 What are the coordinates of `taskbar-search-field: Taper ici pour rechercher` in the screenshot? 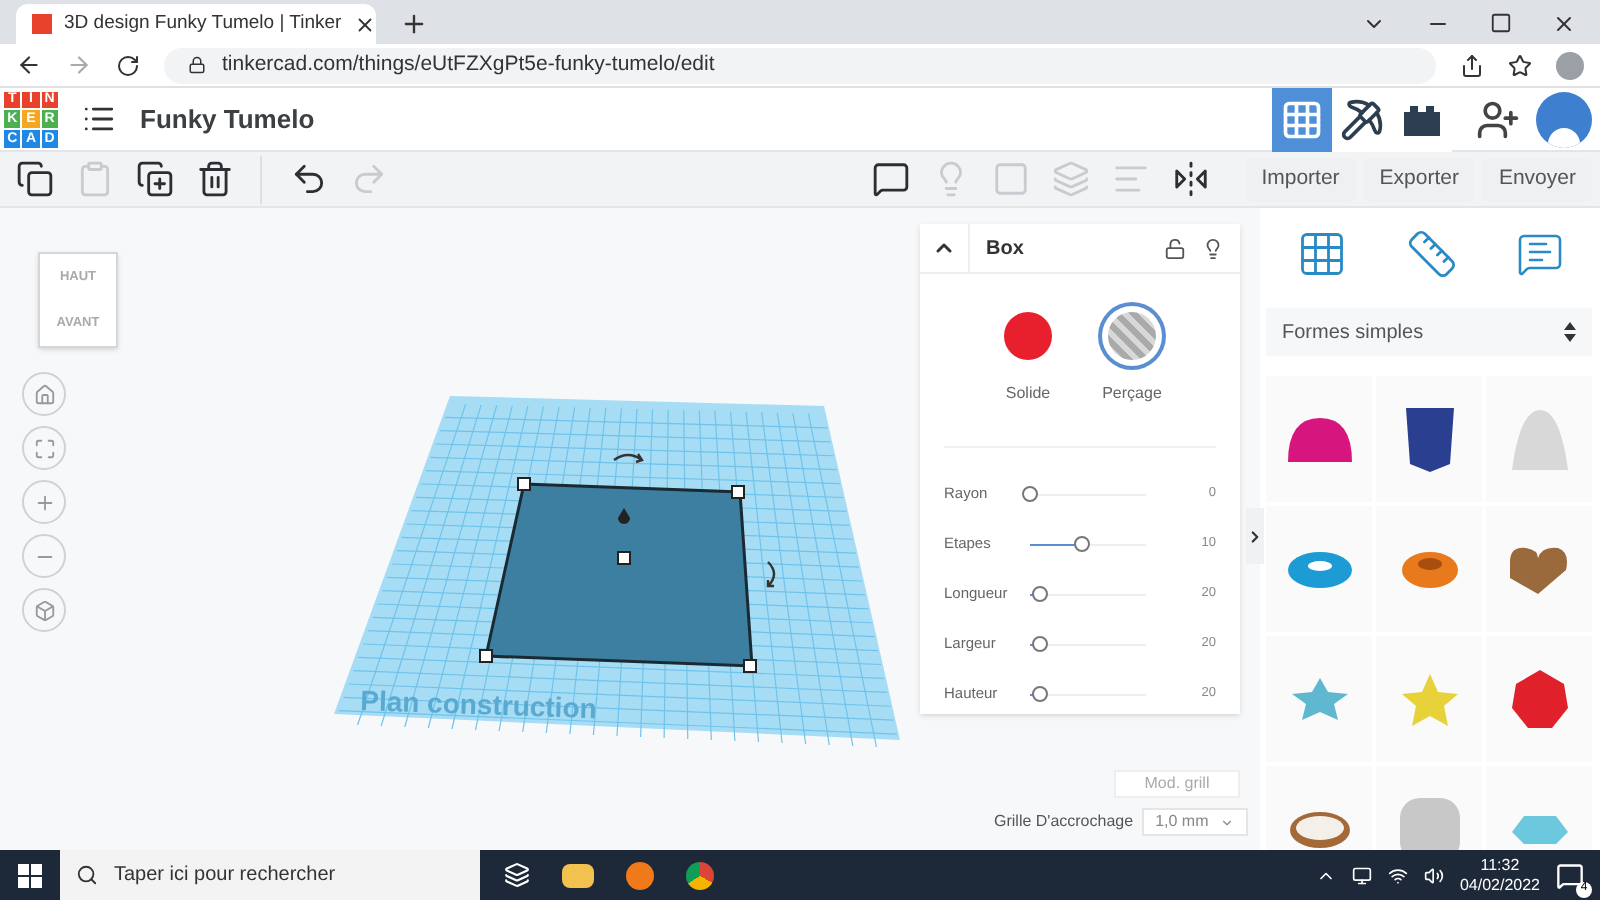 It's located at (270, 875).